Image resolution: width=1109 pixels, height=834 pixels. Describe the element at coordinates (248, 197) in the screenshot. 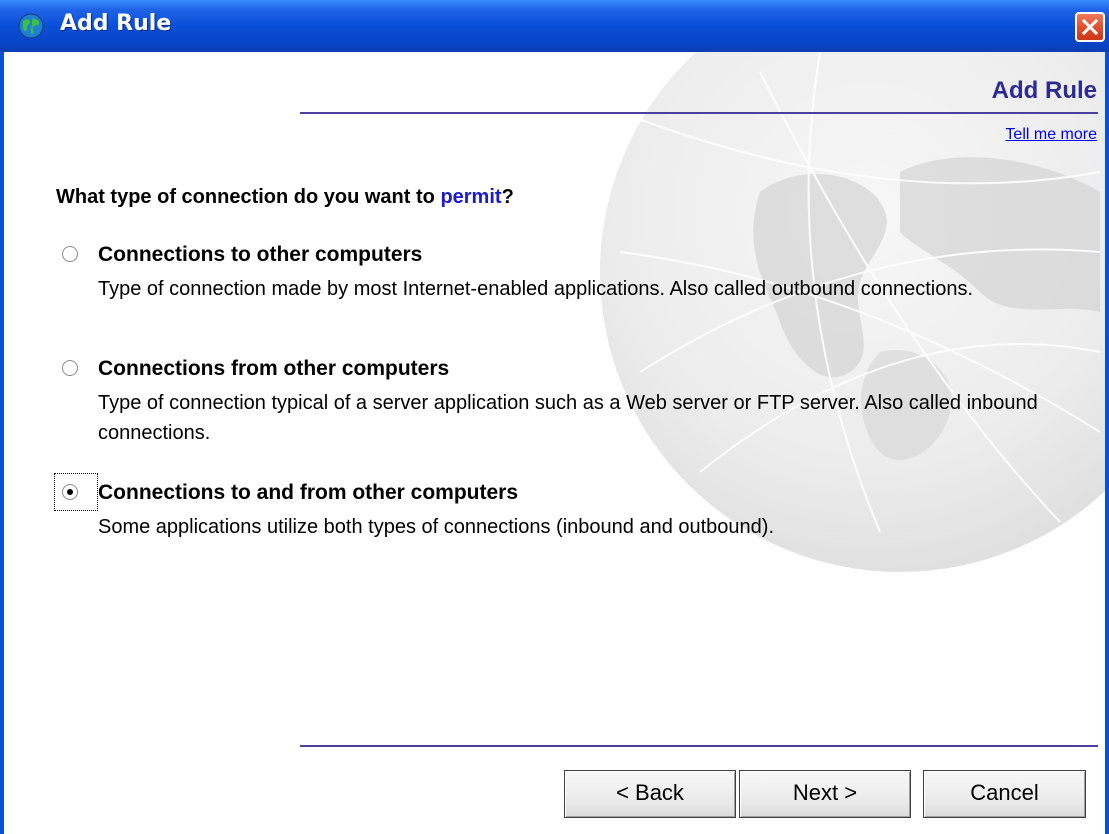

I see `question-prefix: What type of connection do you want to` at that location.